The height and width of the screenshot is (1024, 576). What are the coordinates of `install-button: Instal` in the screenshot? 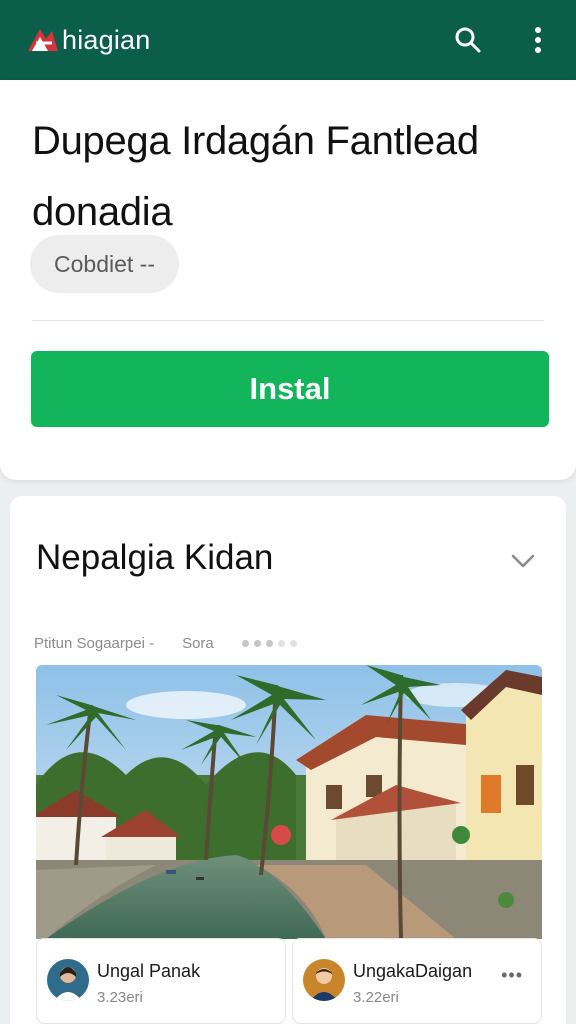 It's located at (290, 389).